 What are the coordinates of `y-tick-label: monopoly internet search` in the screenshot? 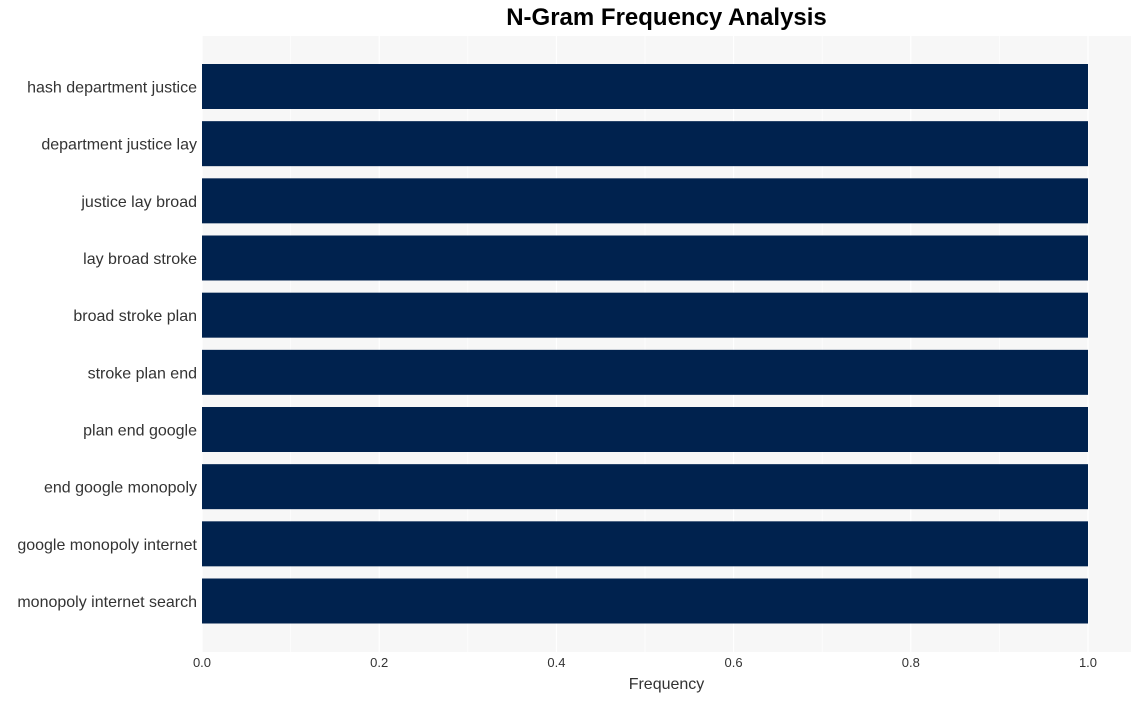 It's located at (107, 602).